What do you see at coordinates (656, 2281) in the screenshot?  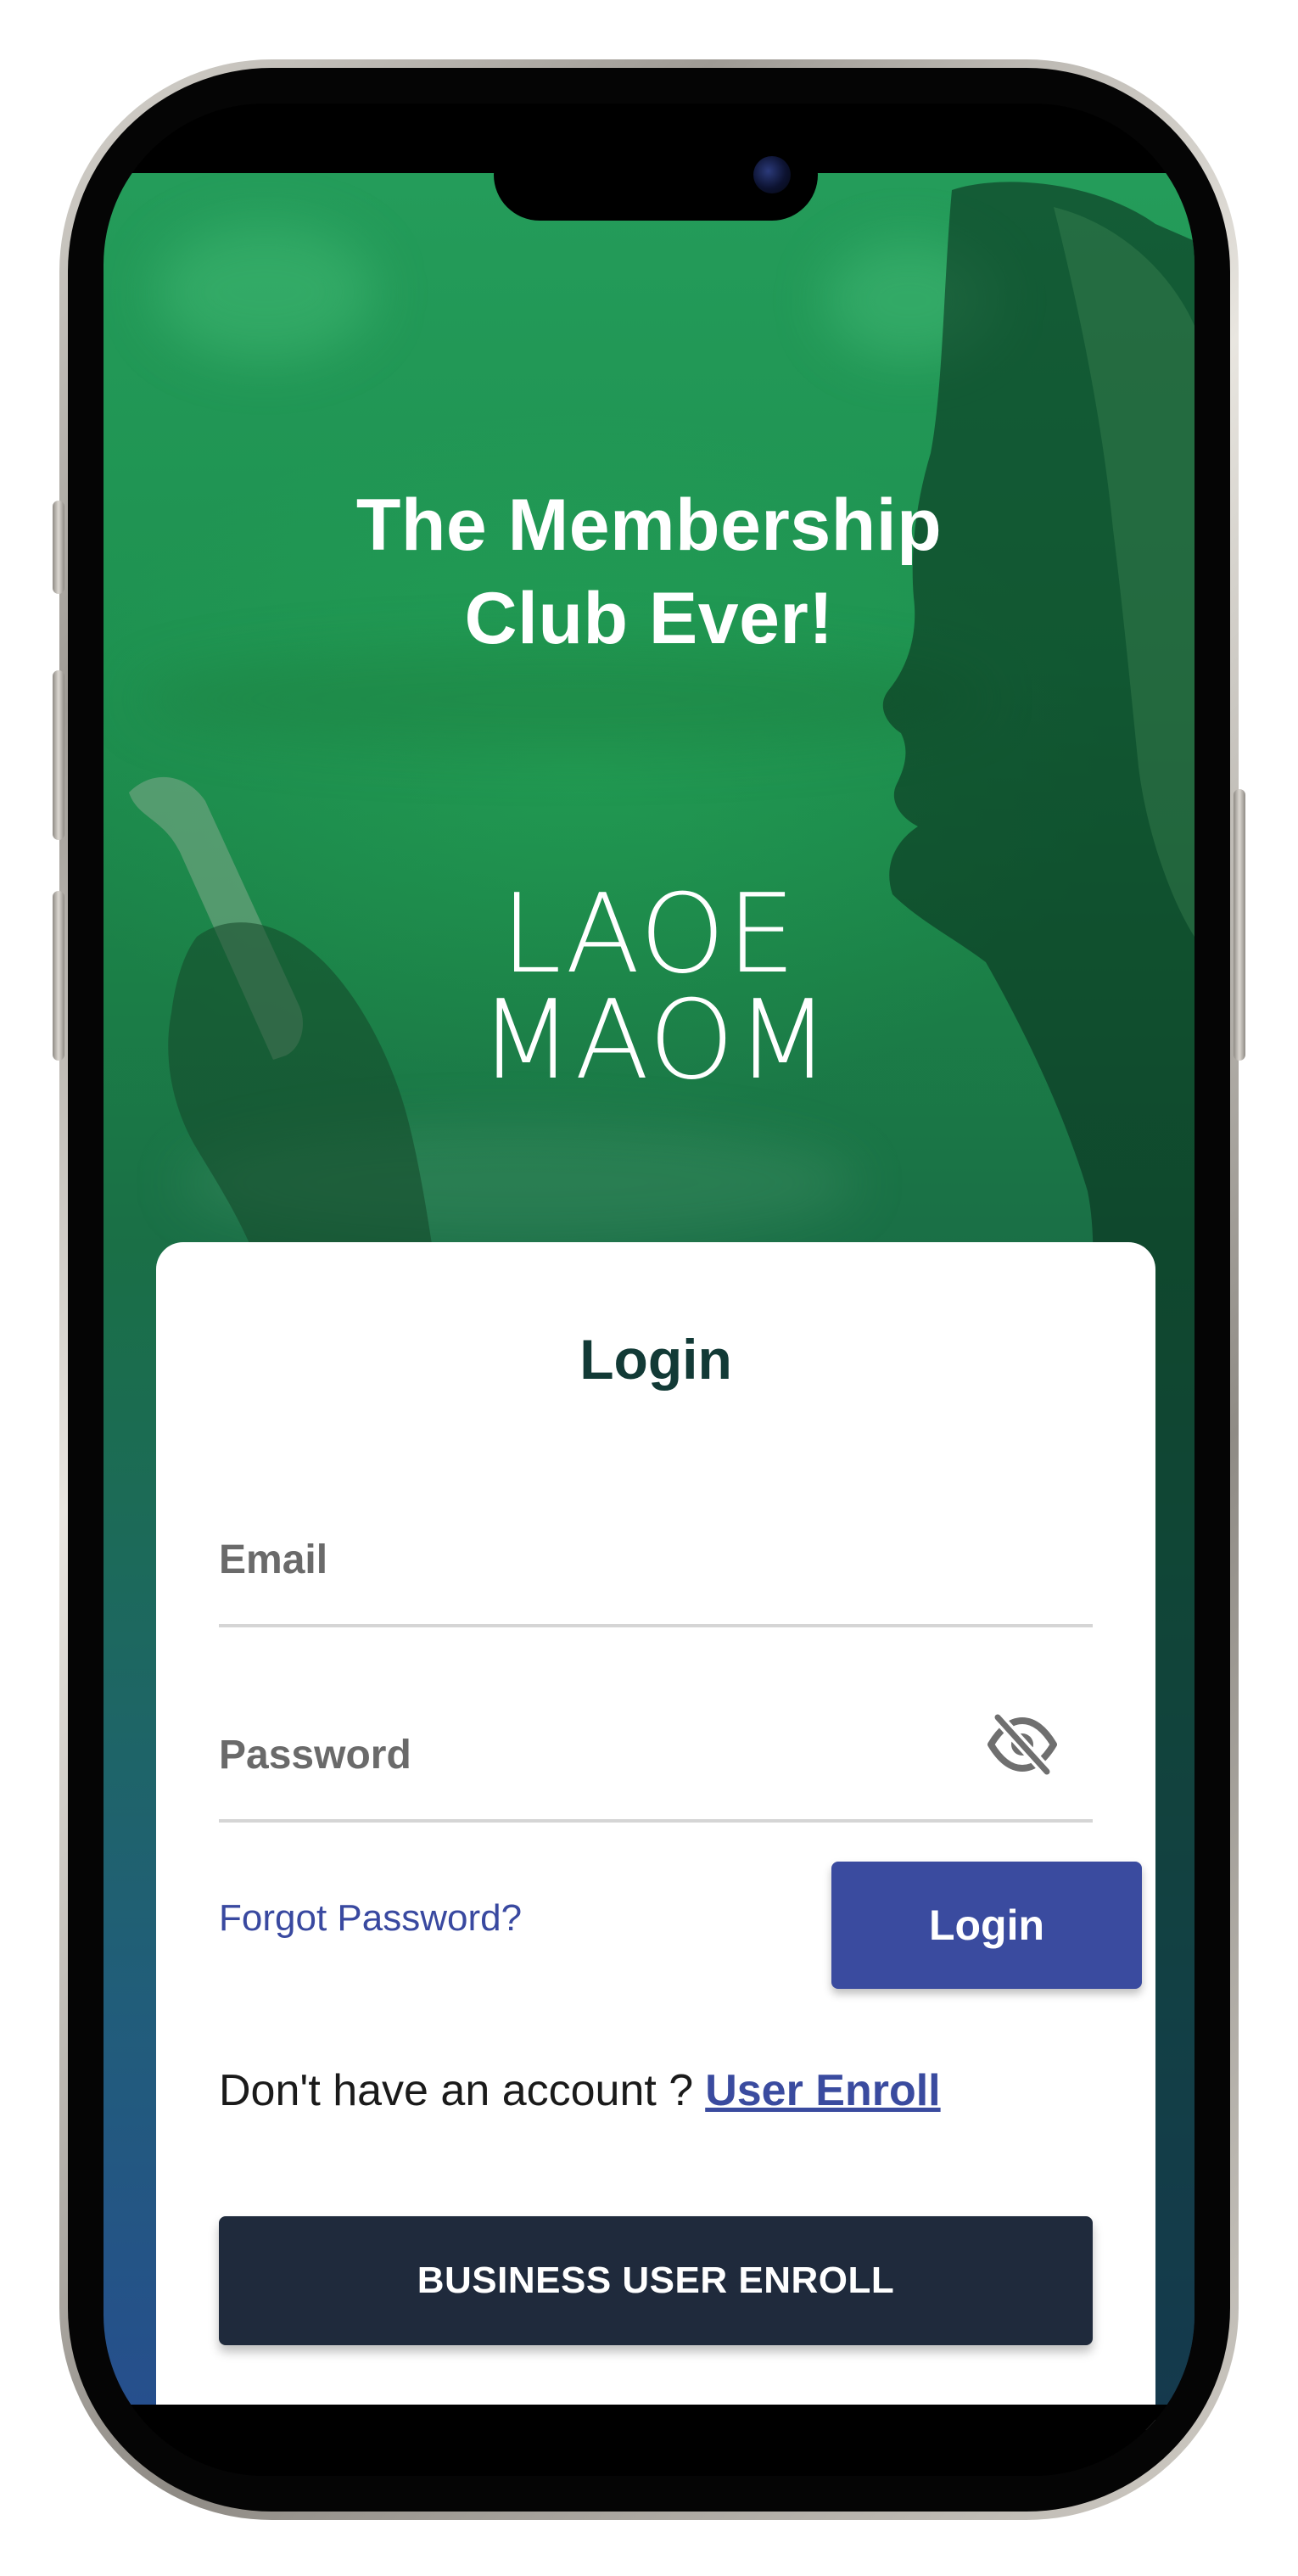 I see `business-user-enroll-button: BUSINESS USER ENROLL` at bounding box center [656, 2281].